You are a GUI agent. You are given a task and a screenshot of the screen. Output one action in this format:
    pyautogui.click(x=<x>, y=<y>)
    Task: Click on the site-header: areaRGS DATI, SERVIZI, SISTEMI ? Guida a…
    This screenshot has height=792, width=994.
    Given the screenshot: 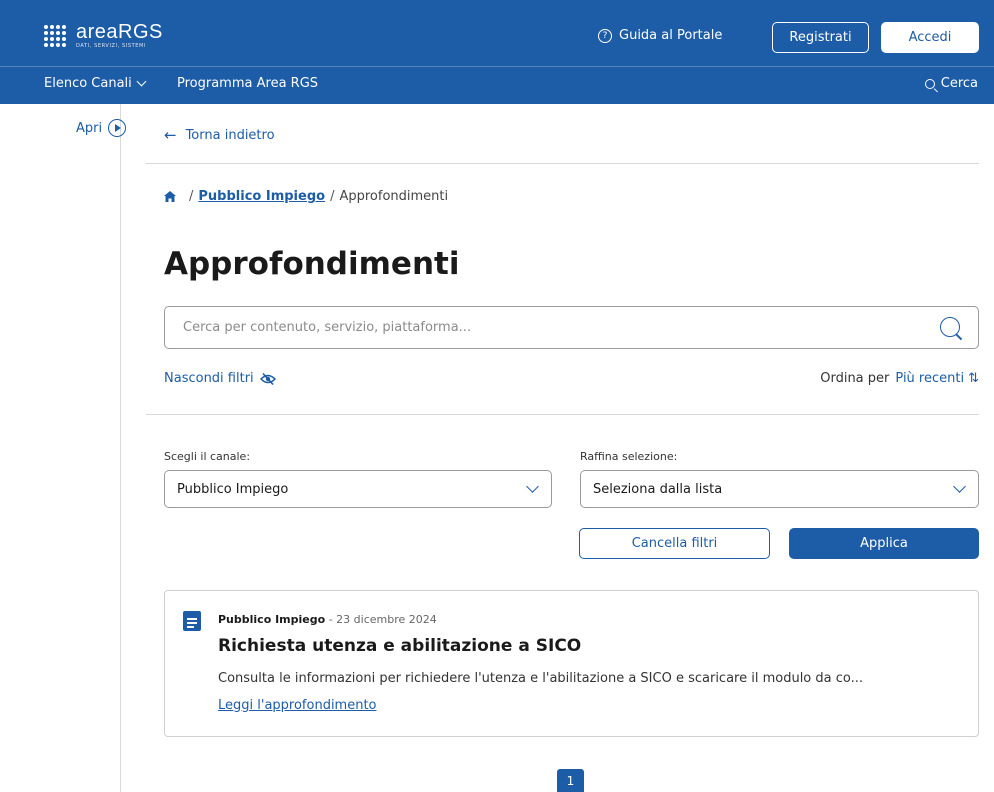 What is the action you would take?
    pyautogui.click(x=497, y=52)
    